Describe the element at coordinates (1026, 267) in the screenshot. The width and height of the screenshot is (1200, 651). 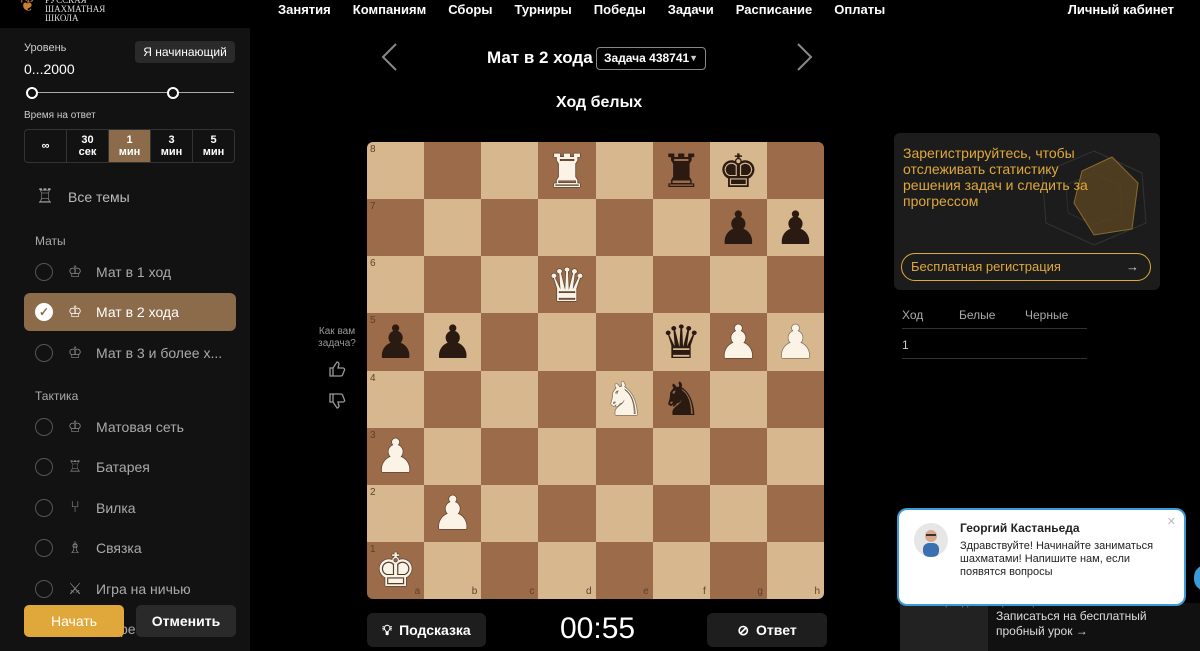
I see `free-registration-button: Бесплатная регистрация →` at that location.